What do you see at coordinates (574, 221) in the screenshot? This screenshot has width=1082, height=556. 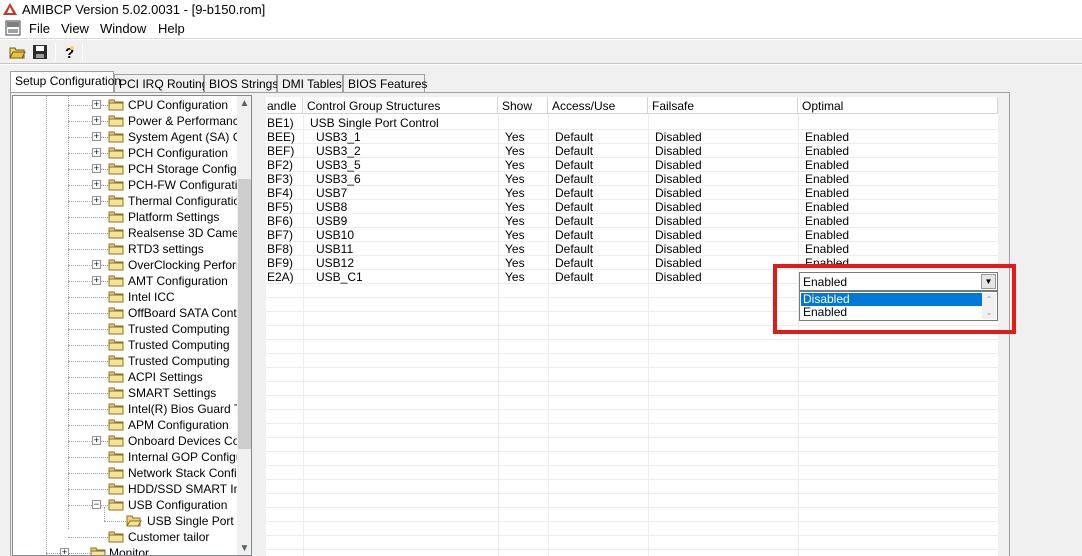 I see `cell-access-use: Default` at bounding box center [574, 221].